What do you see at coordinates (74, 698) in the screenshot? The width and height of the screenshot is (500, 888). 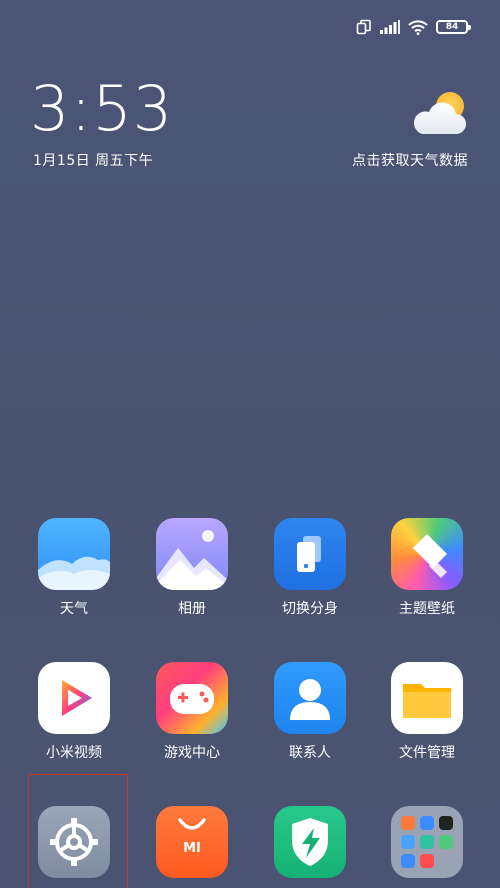 I see `mi-video-app-icon` at bounding box center [74, 698].